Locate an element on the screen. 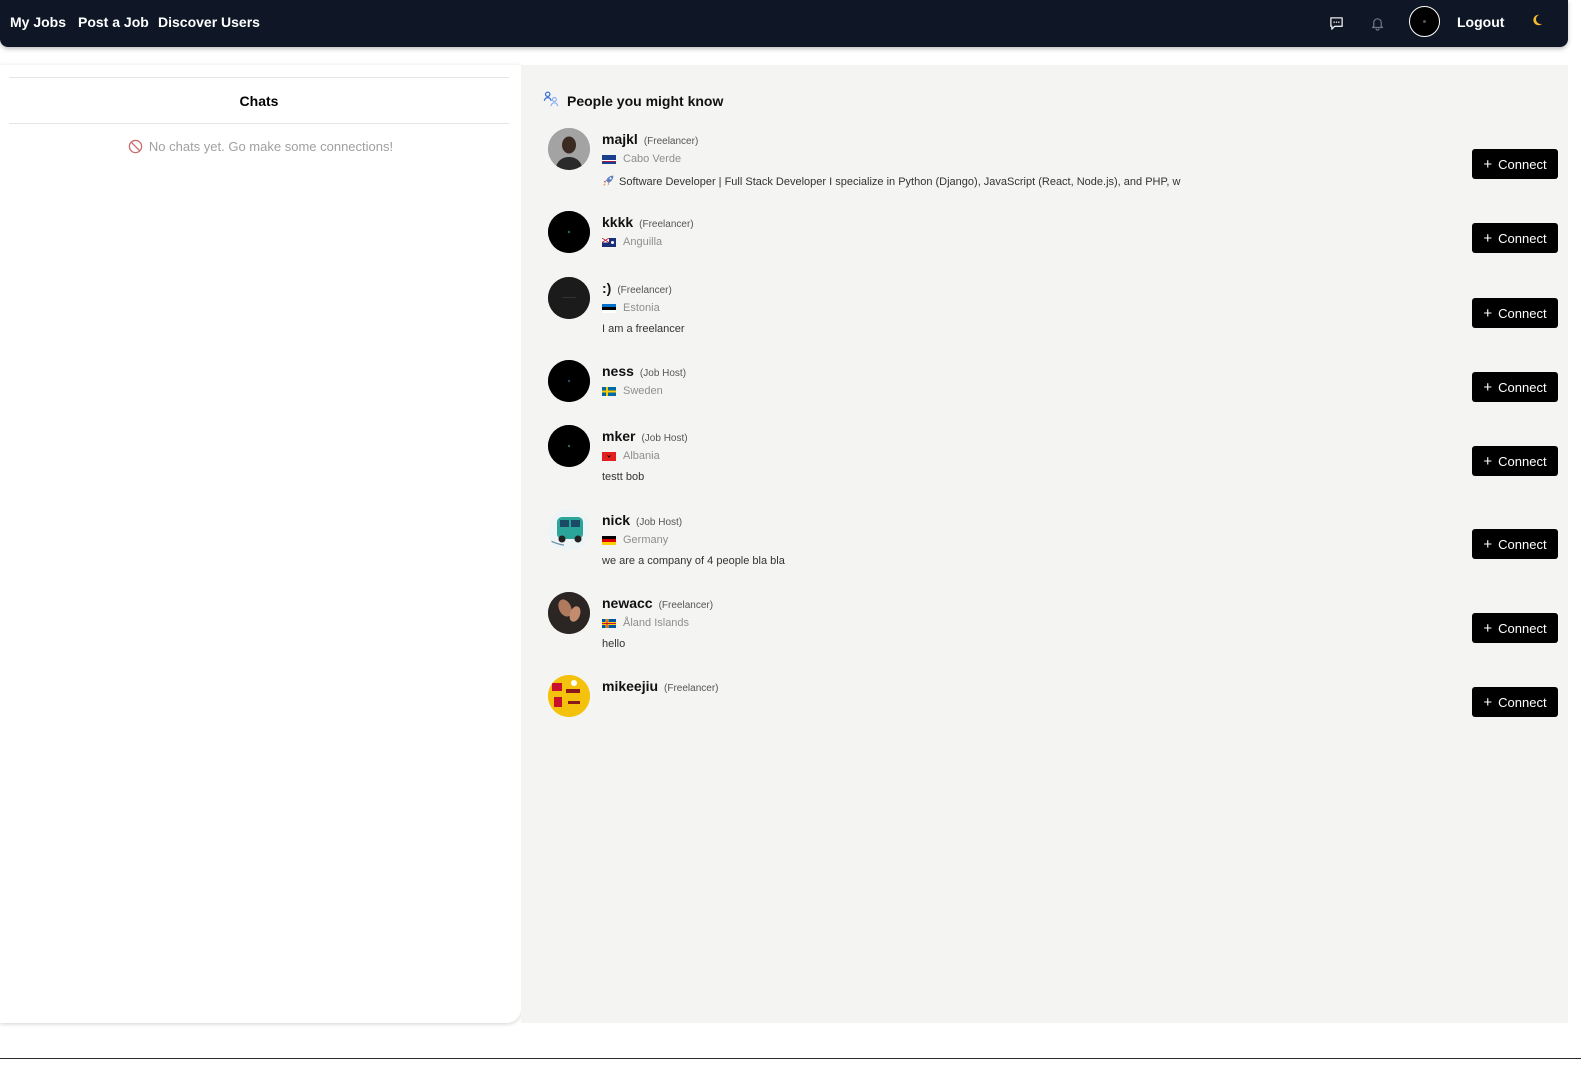 The width and height of the screenshot is (1581, 1068). nav-post-a-job: Post a Job is located at coordinates (113, 22).